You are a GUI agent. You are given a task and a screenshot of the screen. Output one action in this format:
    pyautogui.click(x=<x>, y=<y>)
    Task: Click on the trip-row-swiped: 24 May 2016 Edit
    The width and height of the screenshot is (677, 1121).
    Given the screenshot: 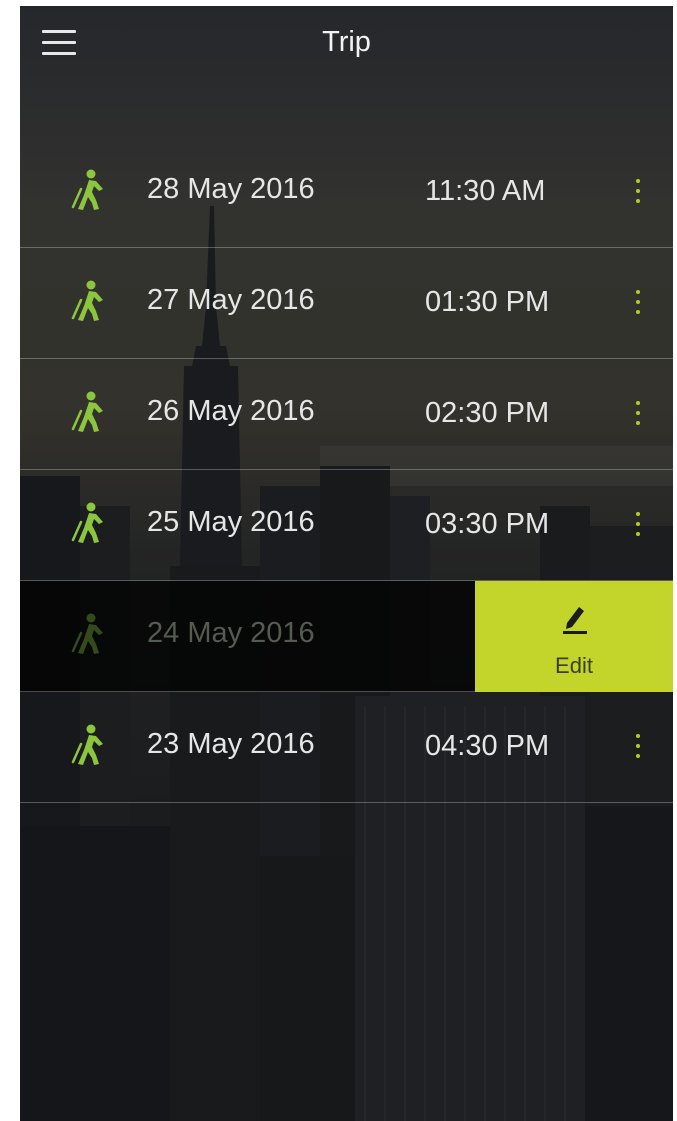 What is the action you would take?
    pyautogui.click(x=346, y=636)
    